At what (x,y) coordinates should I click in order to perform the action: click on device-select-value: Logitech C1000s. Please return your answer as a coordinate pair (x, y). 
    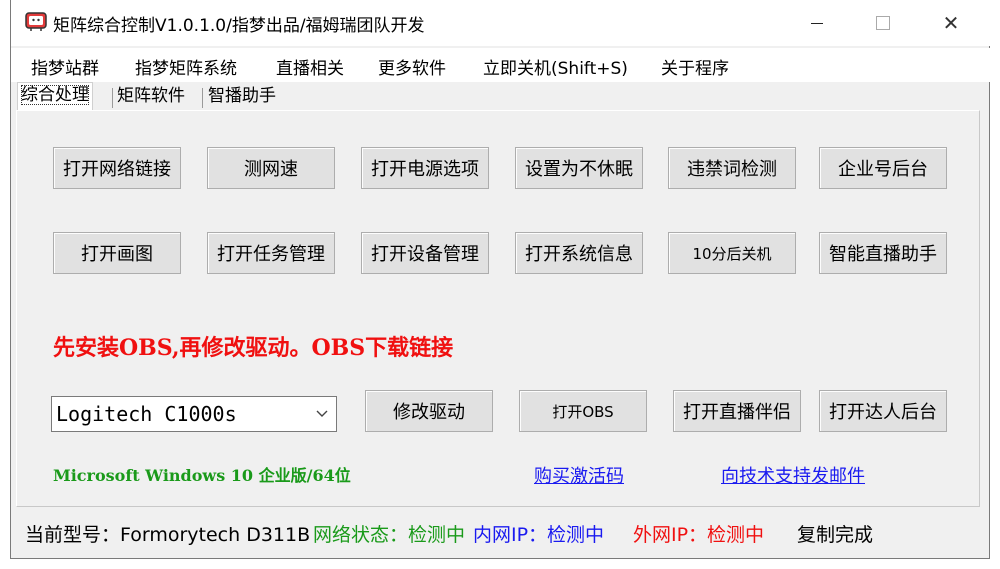
    Looking at the image, I should click on (146, 414).